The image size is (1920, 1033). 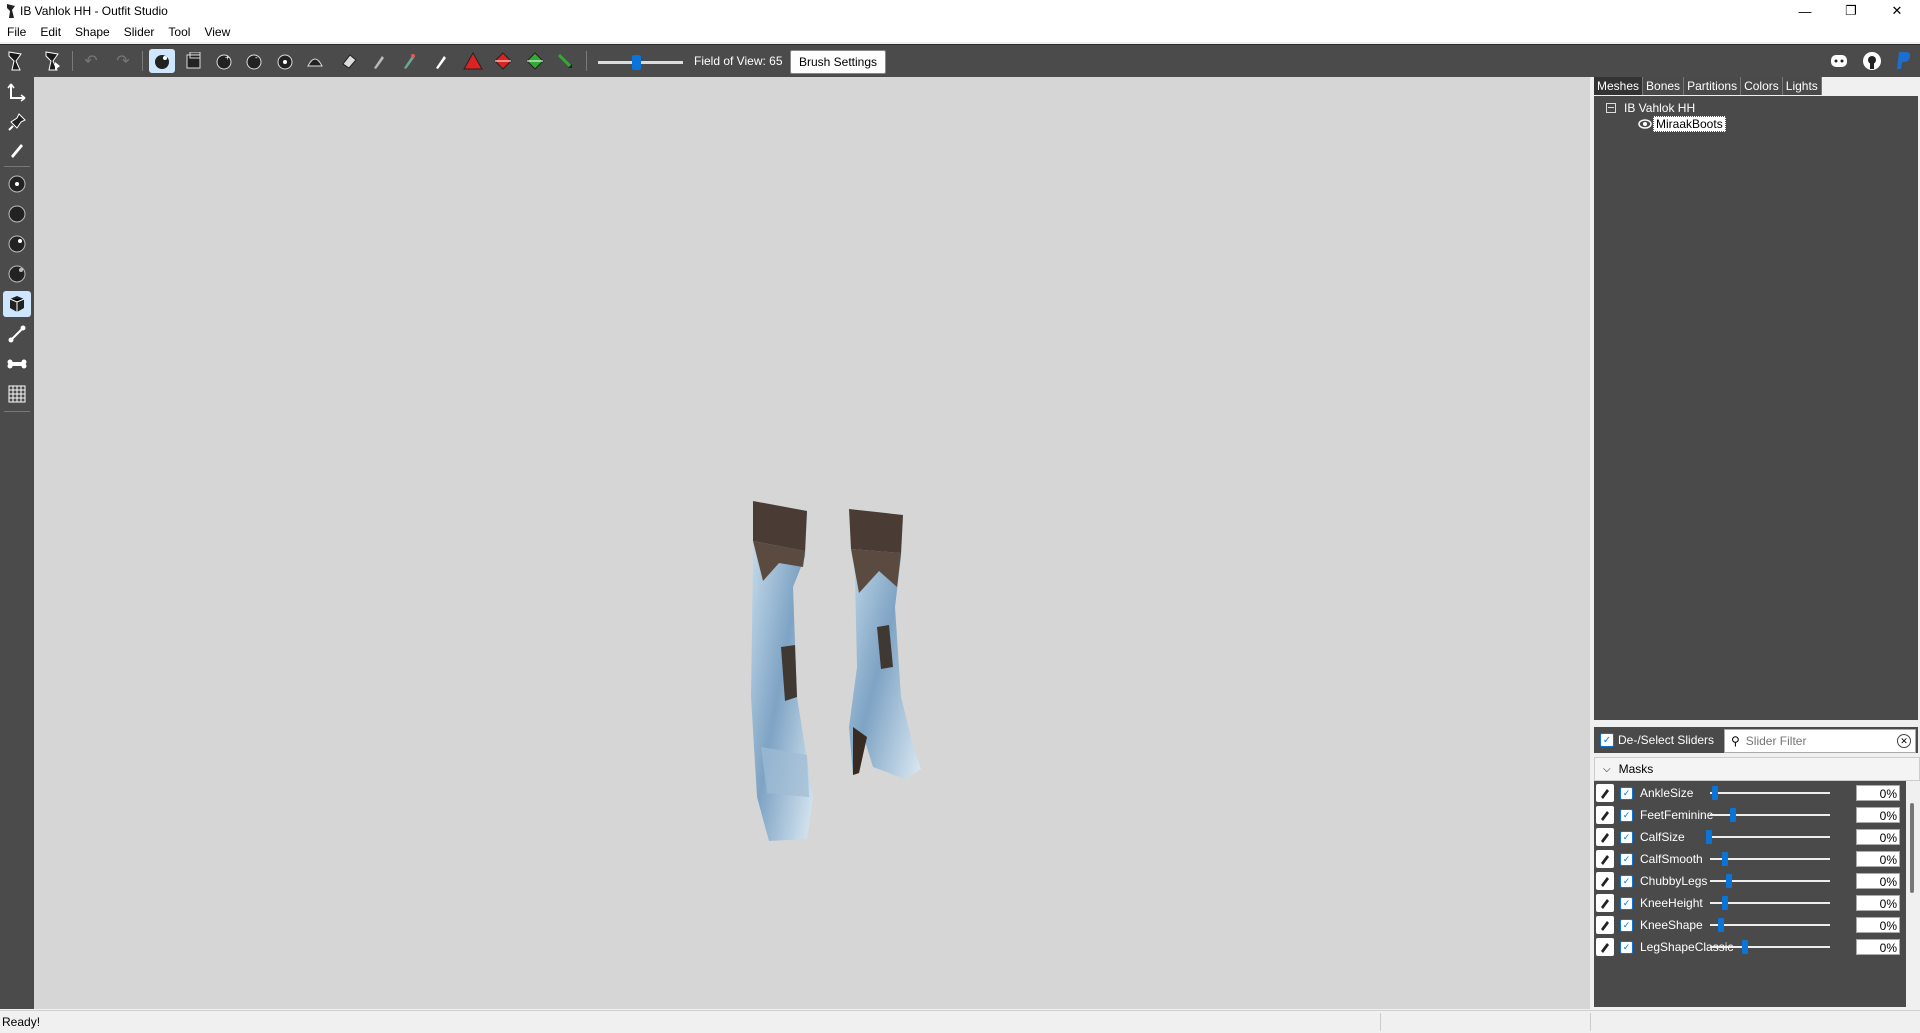 I want to click on color-brush-button, so click(x=409, y=61).